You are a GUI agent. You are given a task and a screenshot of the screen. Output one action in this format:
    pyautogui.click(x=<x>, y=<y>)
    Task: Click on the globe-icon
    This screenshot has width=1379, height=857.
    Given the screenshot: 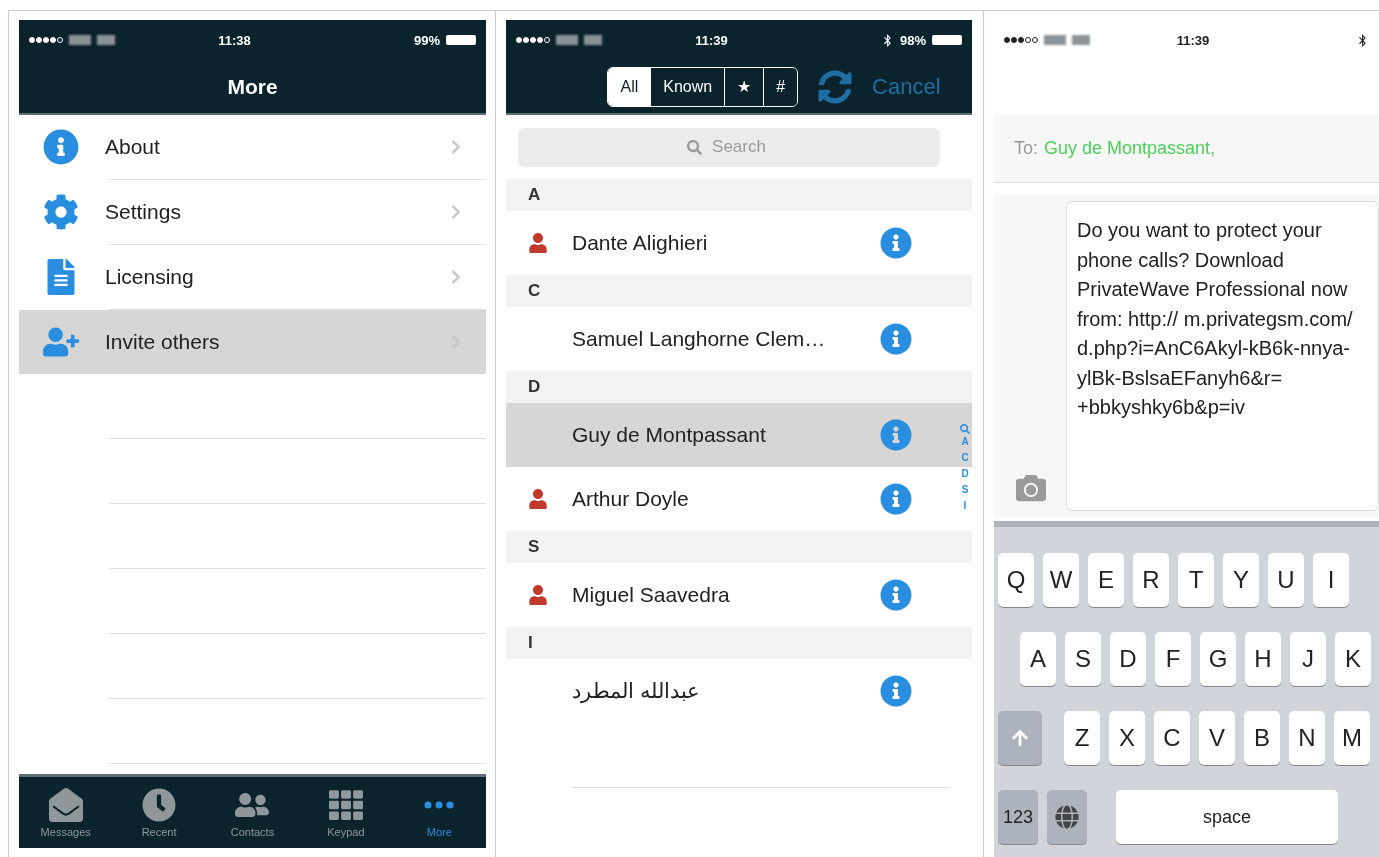 What is the action you would take?
    pyautogui.click(x=1067, y=817)
    